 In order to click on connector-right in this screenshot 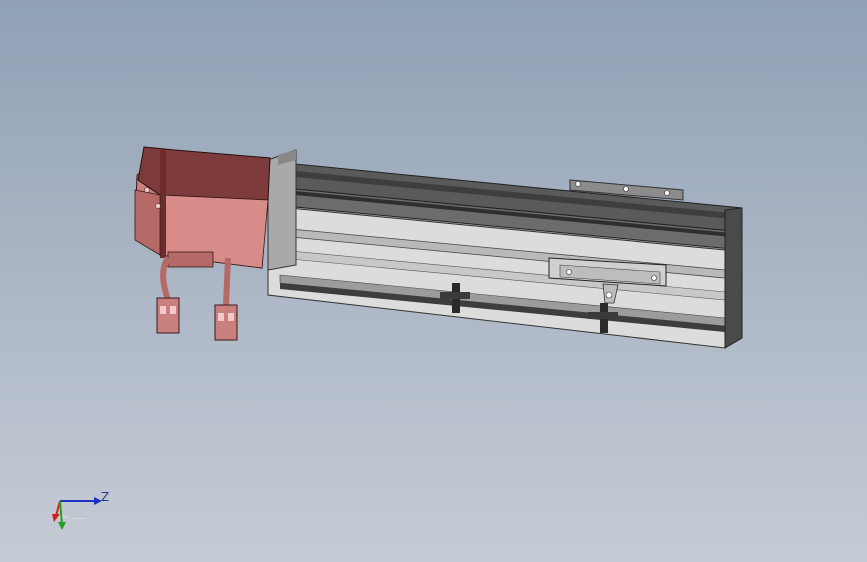, I will do `click(226, 322)`.